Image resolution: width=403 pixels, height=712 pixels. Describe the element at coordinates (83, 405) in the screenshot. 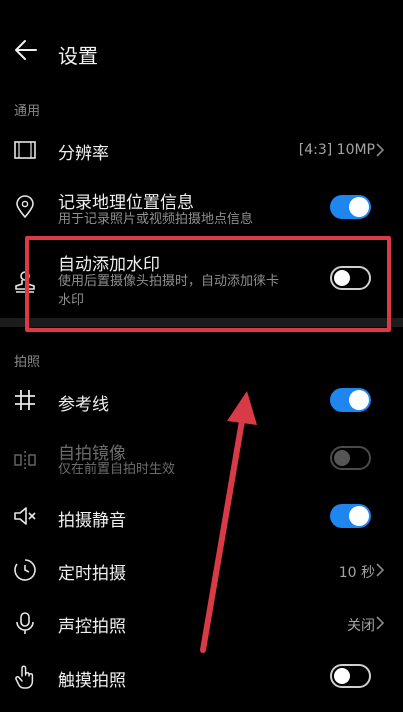

I see `grid-title: 参考线` at that location.